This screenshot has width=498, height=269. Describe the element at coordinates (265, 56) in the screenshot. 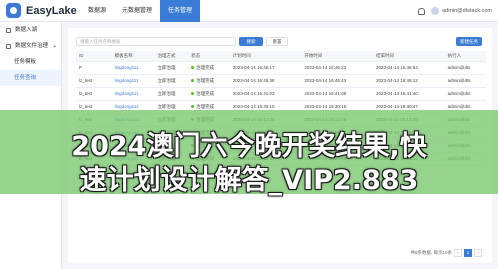

I see `col-plan-time: 计划时间` at that location.